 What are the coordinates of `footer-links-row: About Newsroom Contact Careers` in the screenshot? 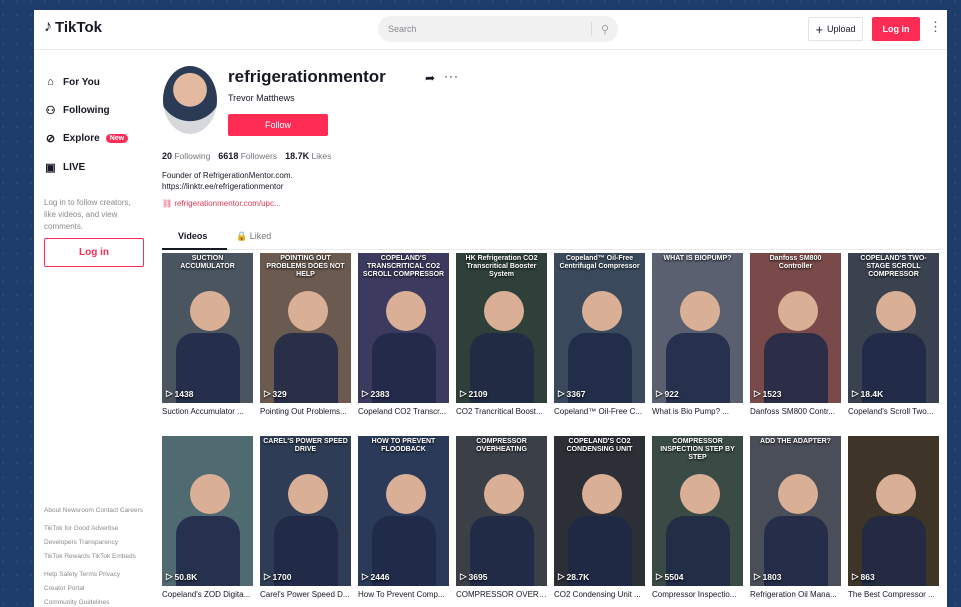 It's located at (93, 510).